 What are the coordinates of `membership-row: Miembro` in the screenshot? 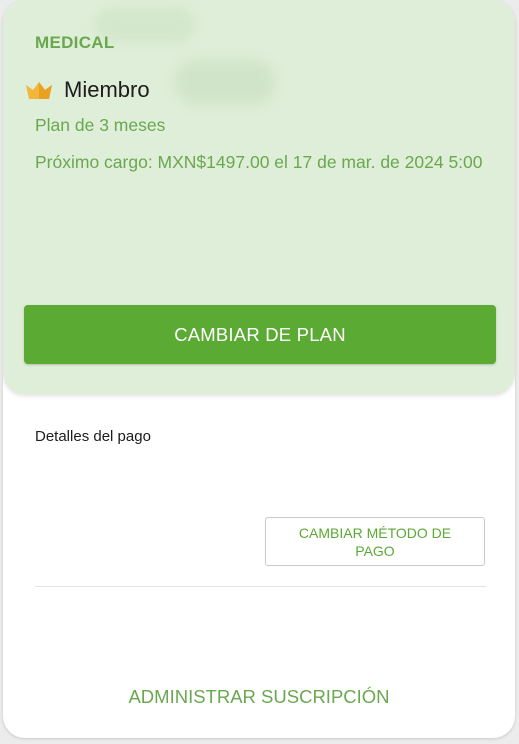 It's located at (87, 90).